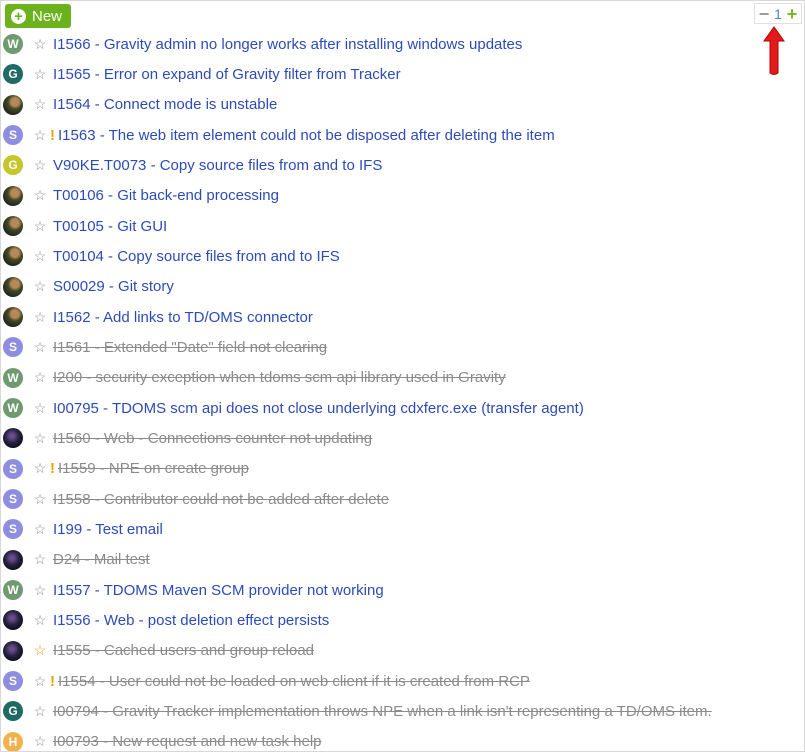 This screenshot has height=752, width=805. Describe the element at coordinates (166, 195) in the screenshot. I see `item-link: T00106 - Git back-end processing` at that location.